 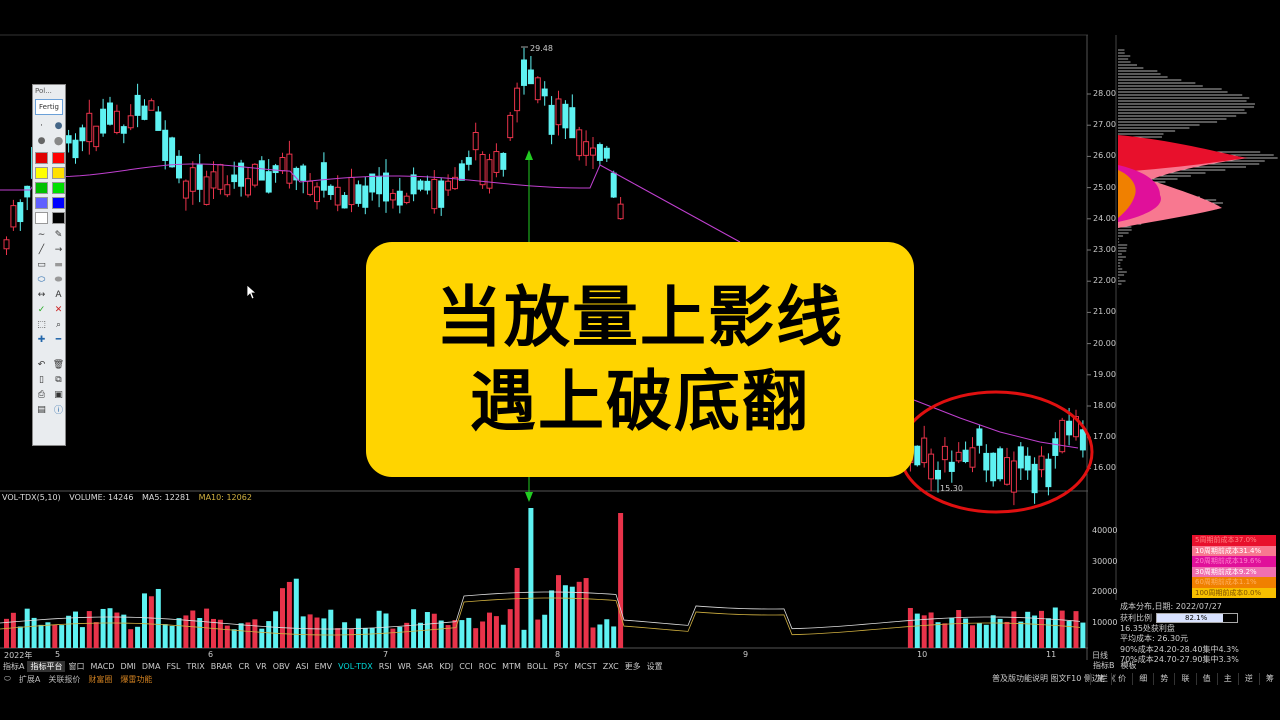 I want to click on font-selector: Fertig, so click(x=49, y=107).